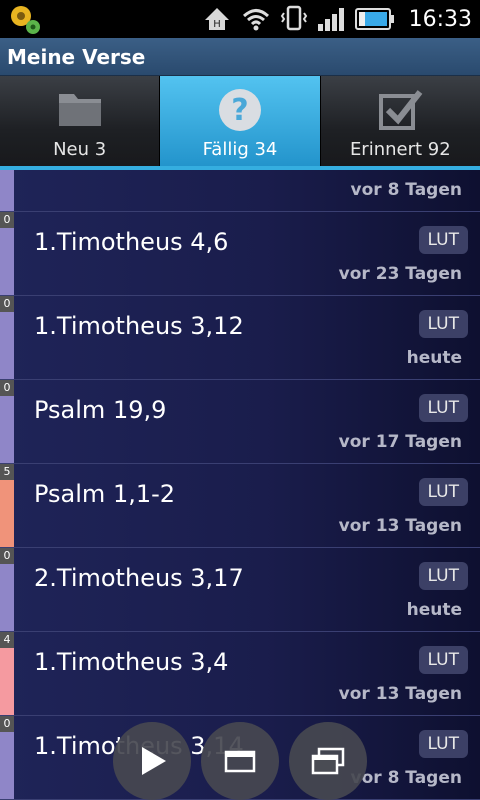 Image resolution: width=480 pixels, height=800 pixels. I want to click on verse-reference: Psalm 1,1-2, so click(105, 494).